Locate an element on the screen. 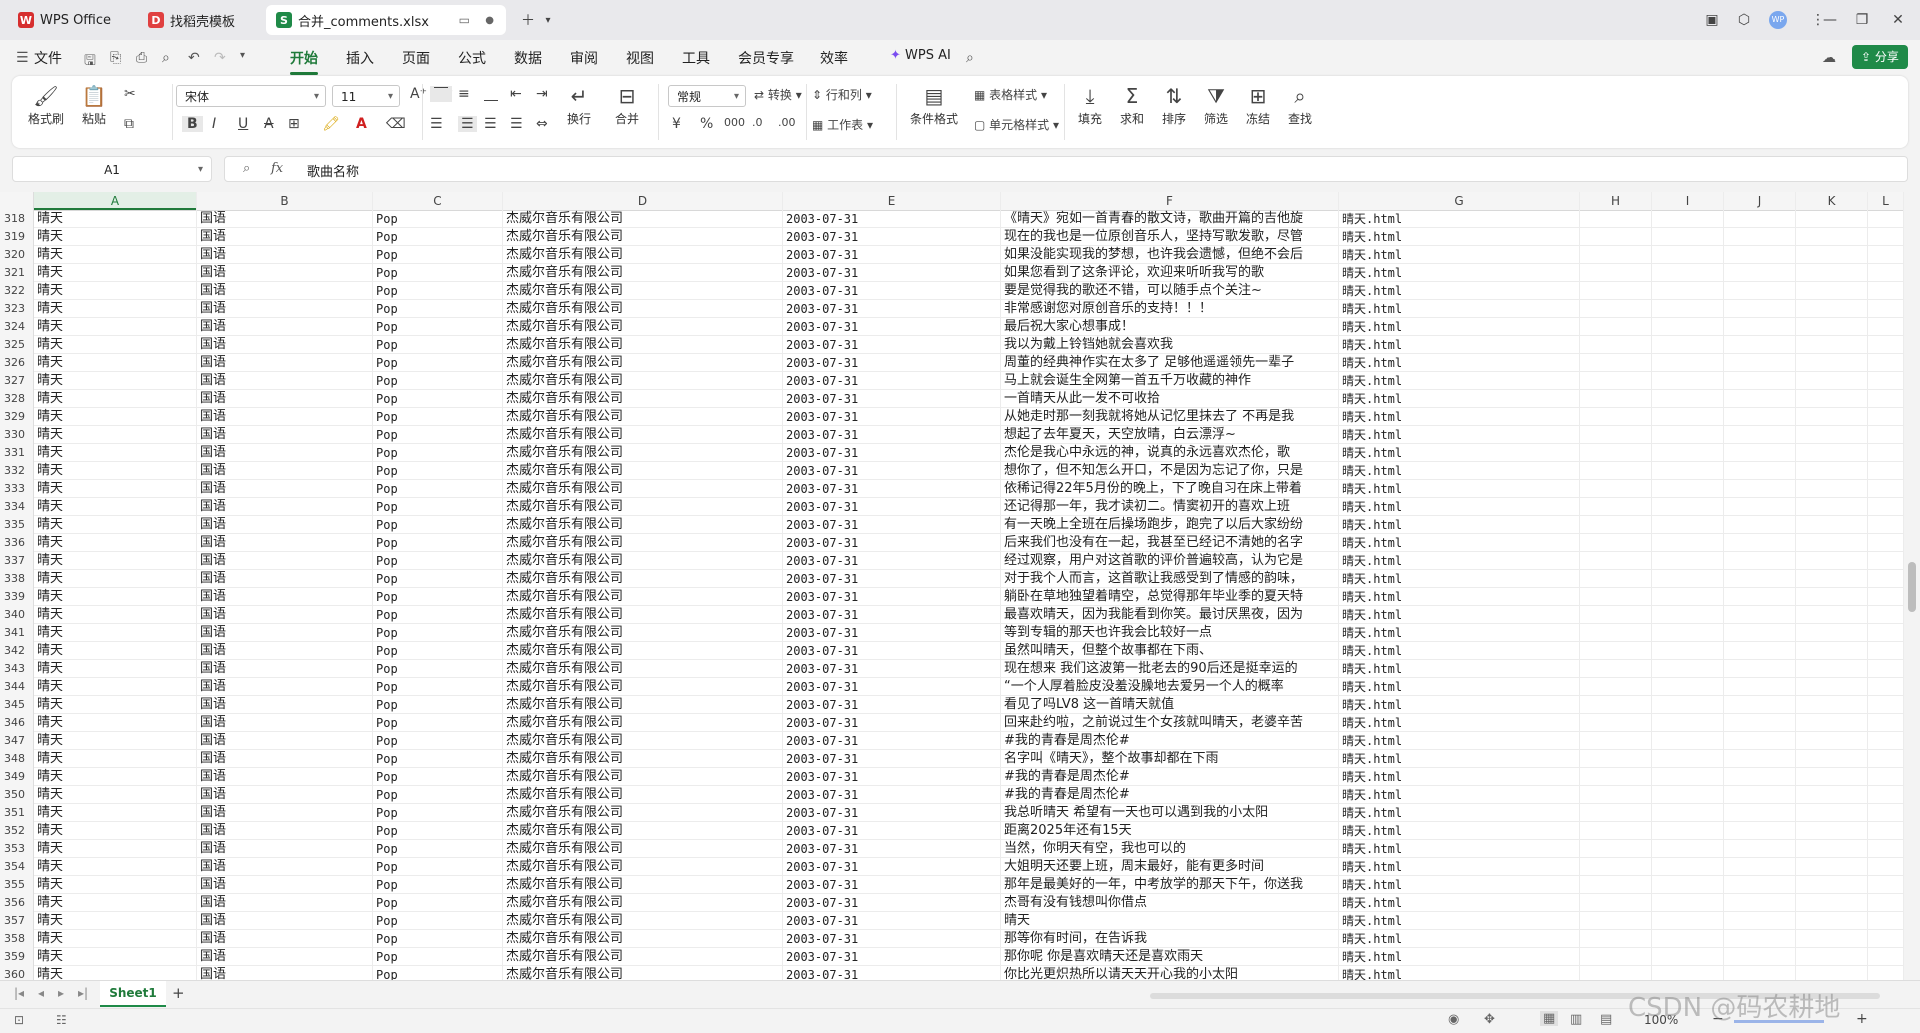 Image resolution: width=1920 pixels, height=1033 pixels. row-number: 352 is located at coordinates (17, 831).